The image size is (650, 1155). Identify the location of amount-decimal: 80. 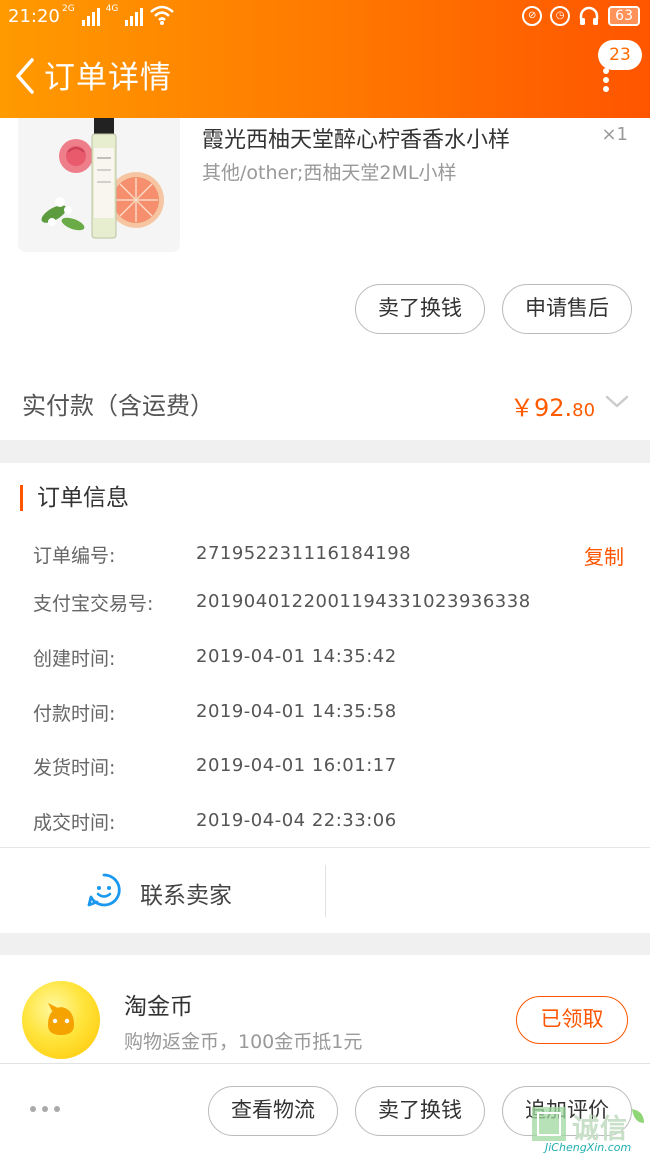
(584, 410).